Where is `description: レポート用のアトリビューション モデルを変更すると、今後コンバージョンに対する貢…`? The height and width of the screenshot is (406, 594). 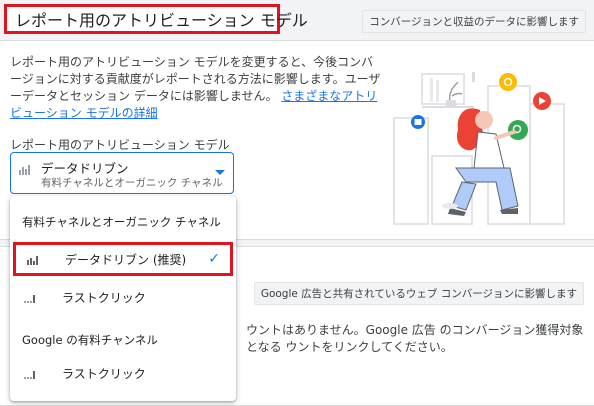
description: レポート用のアトリビューション モデルを変更すると、今後コンバージョンに対する貢… is located at coordinates (196, 88).